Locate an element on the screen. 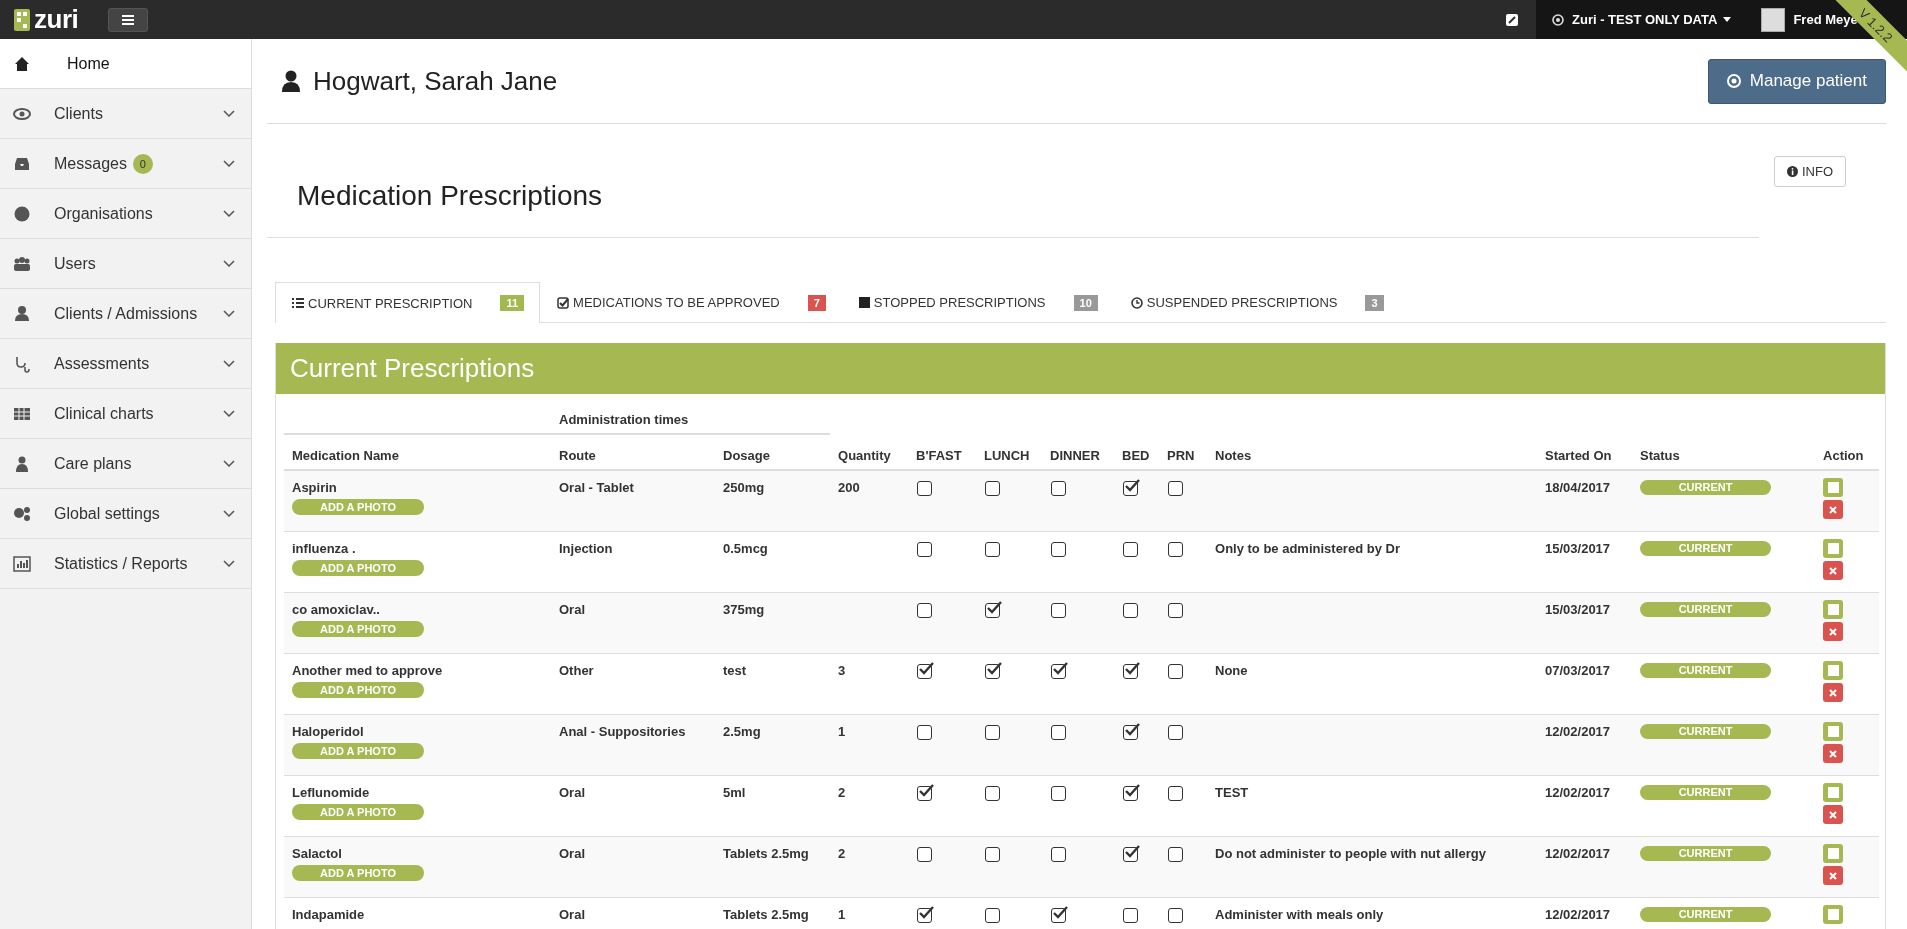 This screenshot has width=1907, height=929. section-title: Medication Prescriptions is located at coordinates (1013, 181).